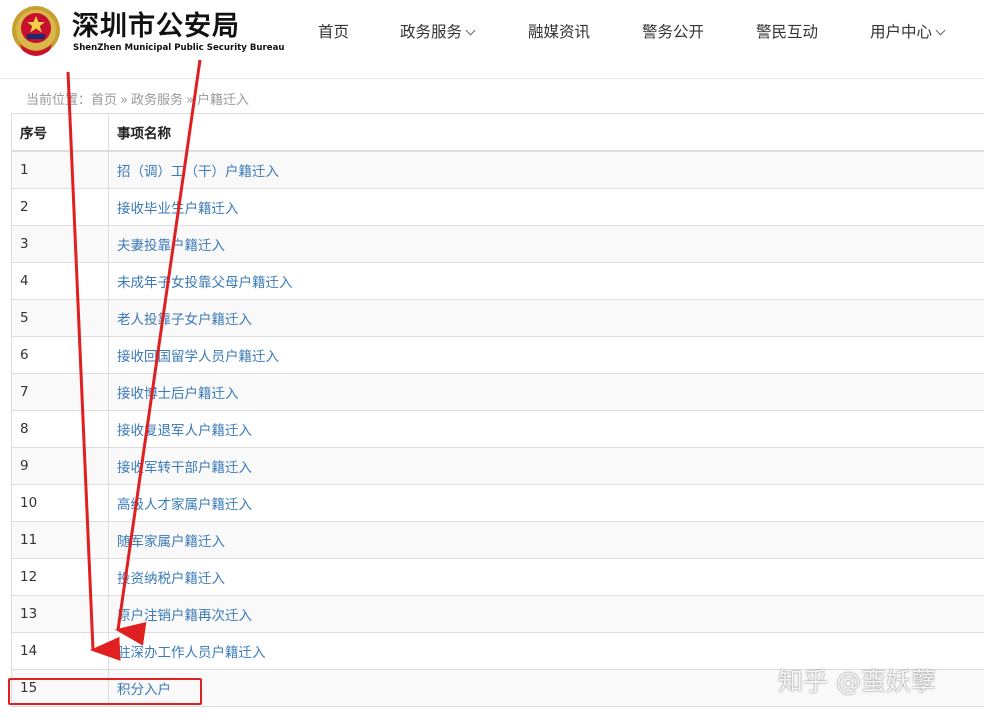 Image resolution: width=984 pixels, height=717 pixels. What do you see at coordinates (908, 31) in the screenshot?
I see `nav-user-center: 用户中心` at bounding box center [908, 31].